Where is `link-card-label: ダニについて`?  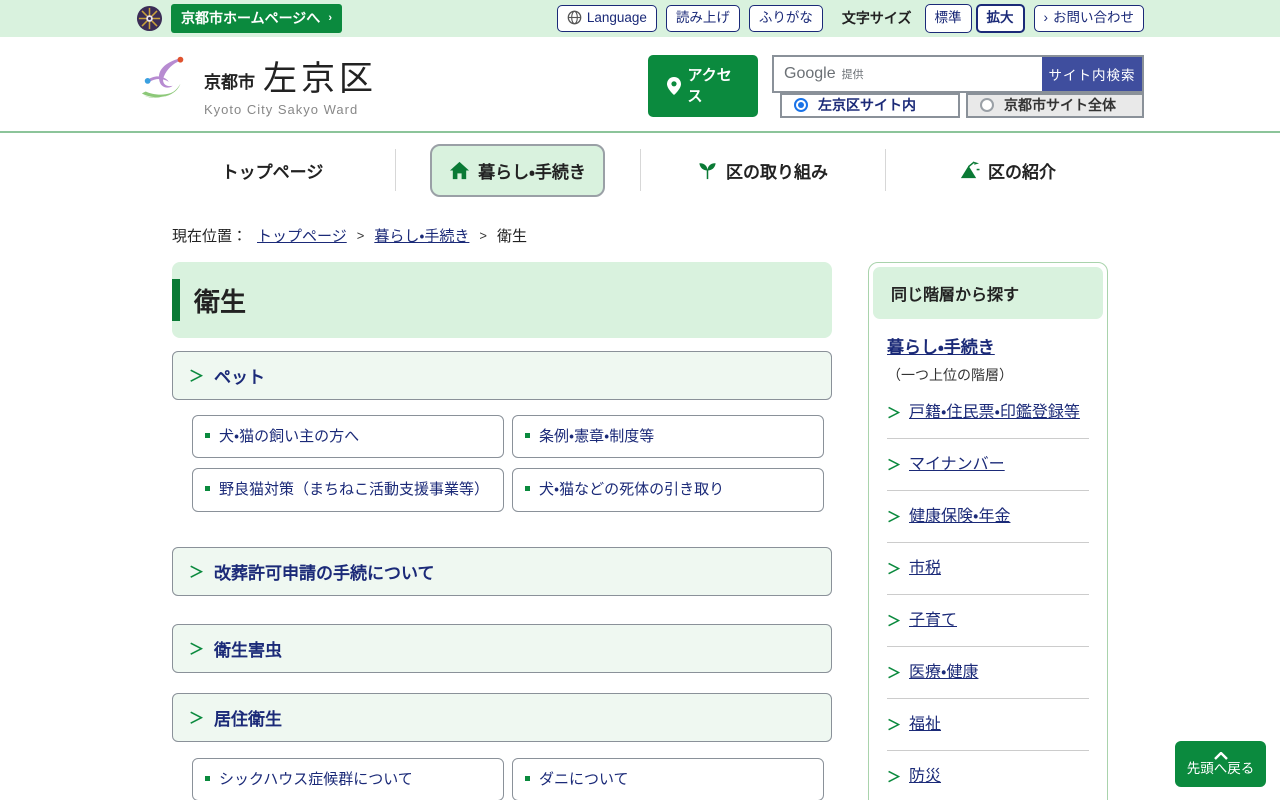
link-card-label: ダニについて is located at coordinates (584, 779).